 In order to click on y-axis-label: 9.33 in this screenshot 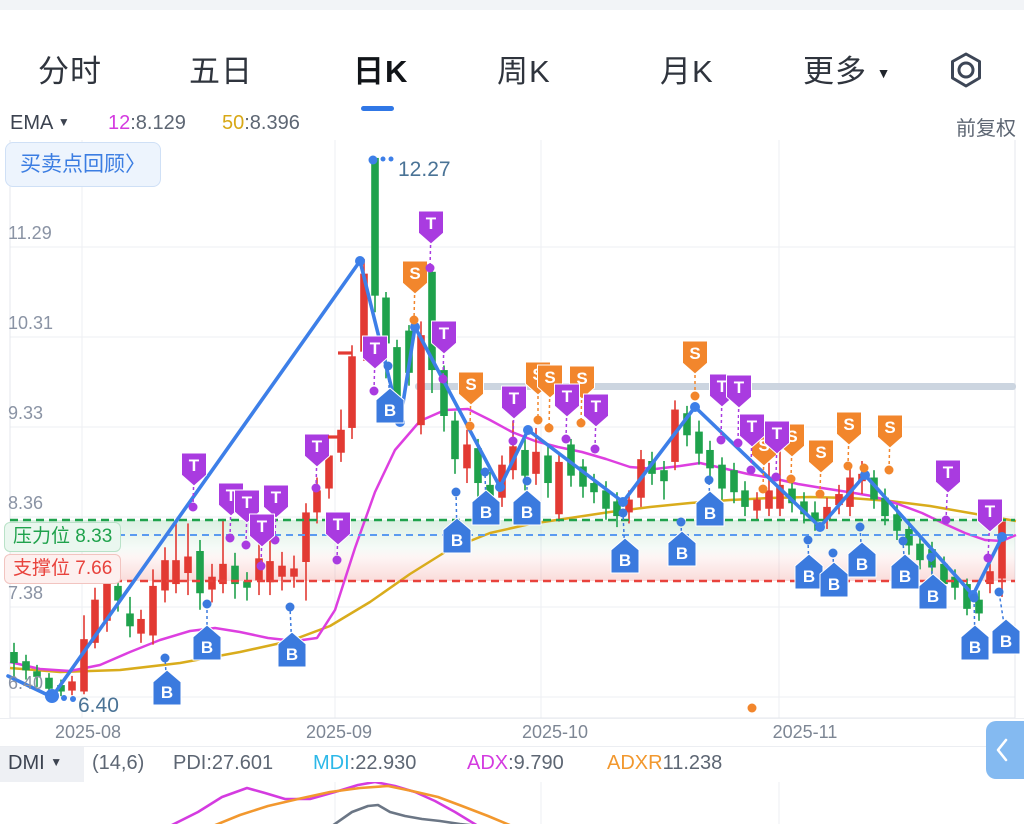, I will do `click(25, 413)`.